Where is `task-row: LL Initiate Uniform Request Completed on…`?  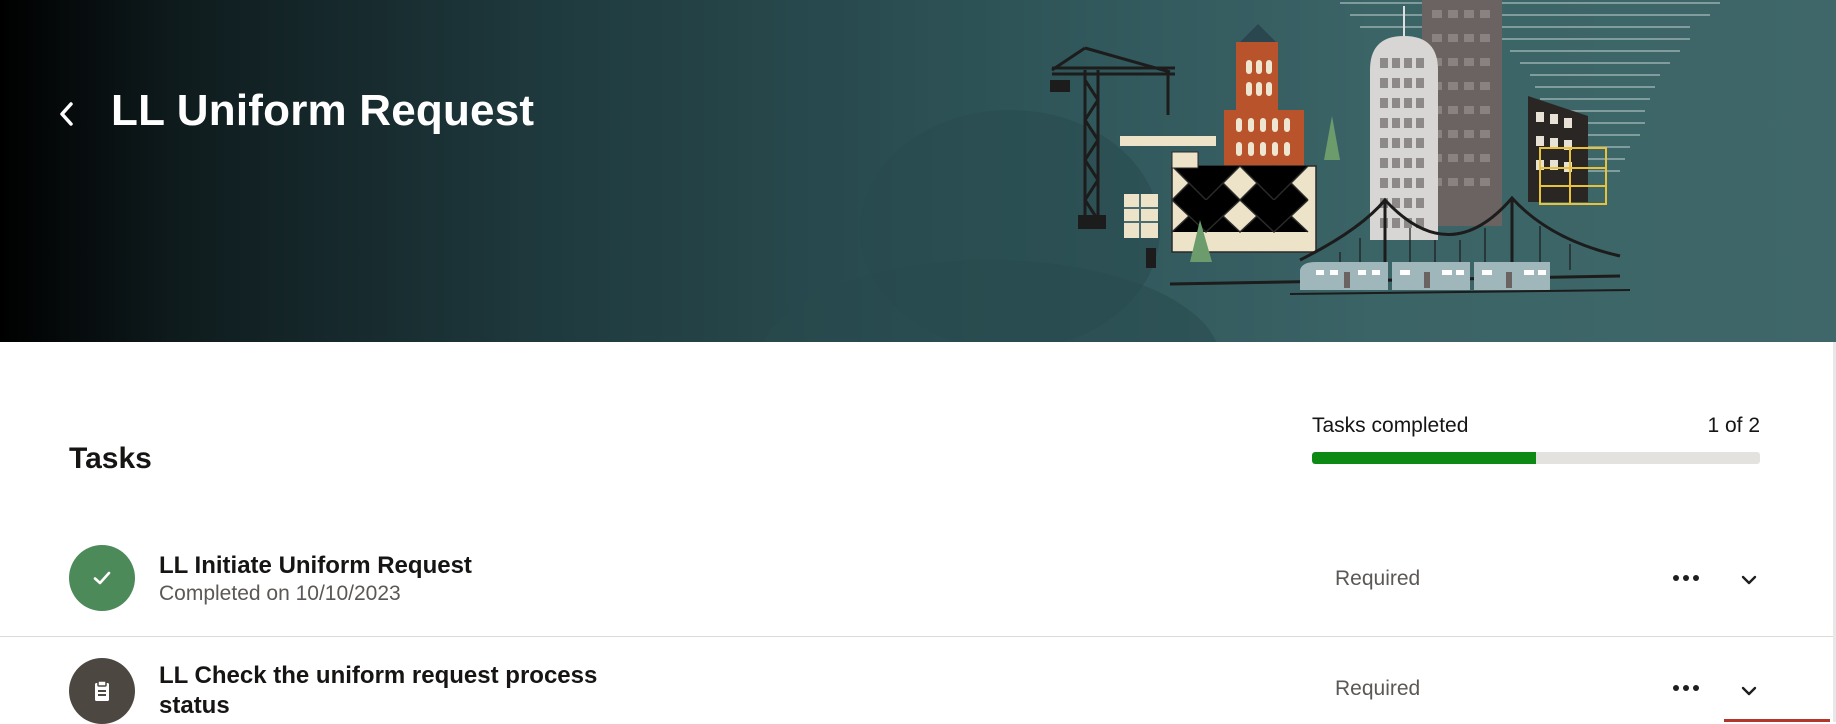 task-row: LL Initiate Uniform Request Completed on… is located at coordinates (916, 588).